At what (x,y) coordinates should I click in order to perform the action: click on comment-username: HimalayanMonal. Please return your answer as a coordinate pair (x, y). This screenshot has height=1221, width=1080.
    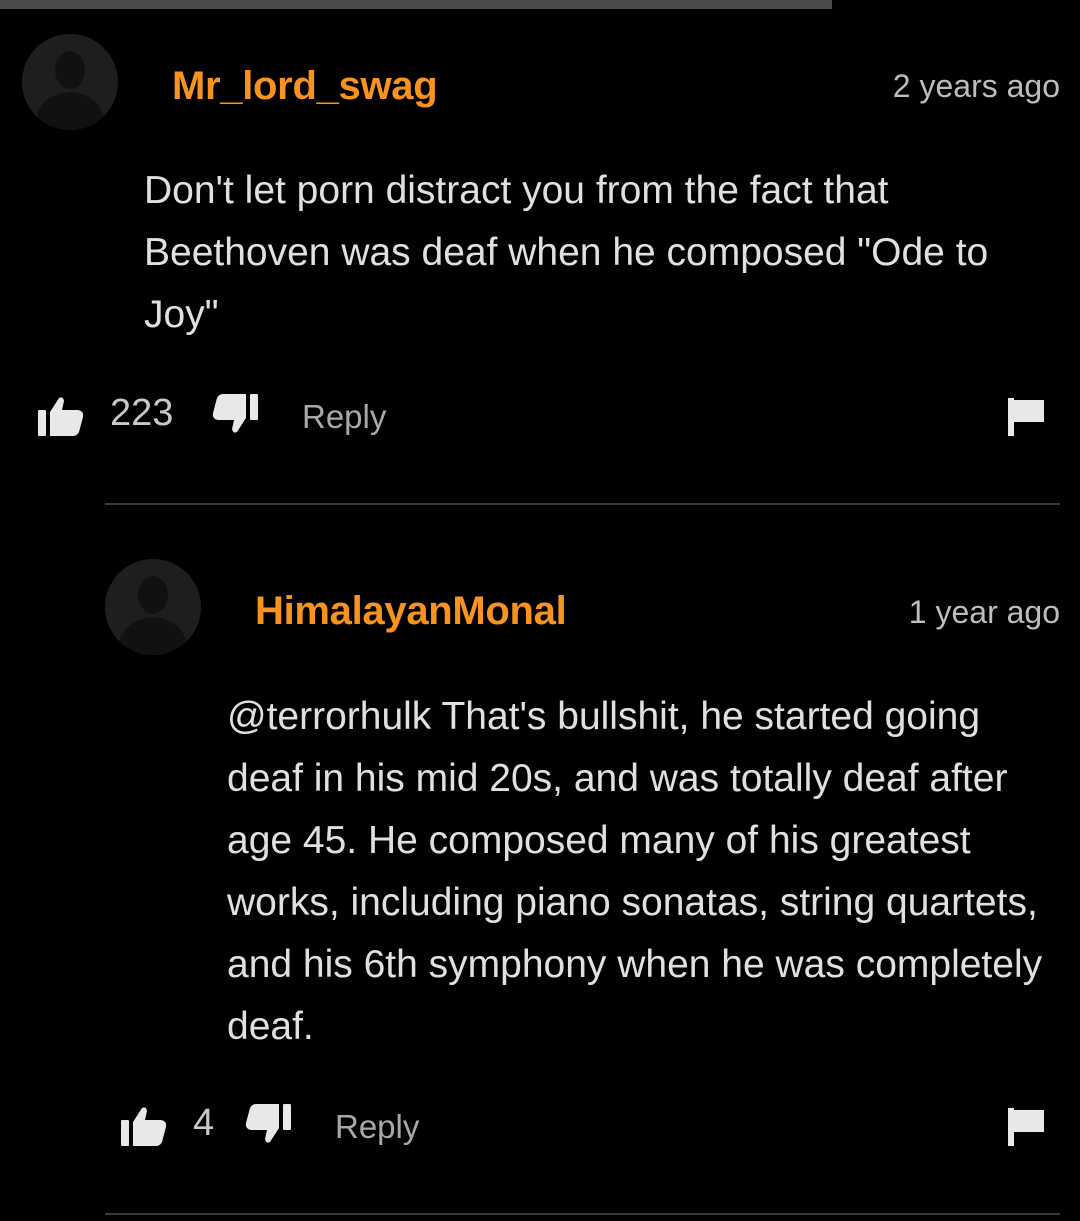
    Looking at the image, I should click on (411, 611).